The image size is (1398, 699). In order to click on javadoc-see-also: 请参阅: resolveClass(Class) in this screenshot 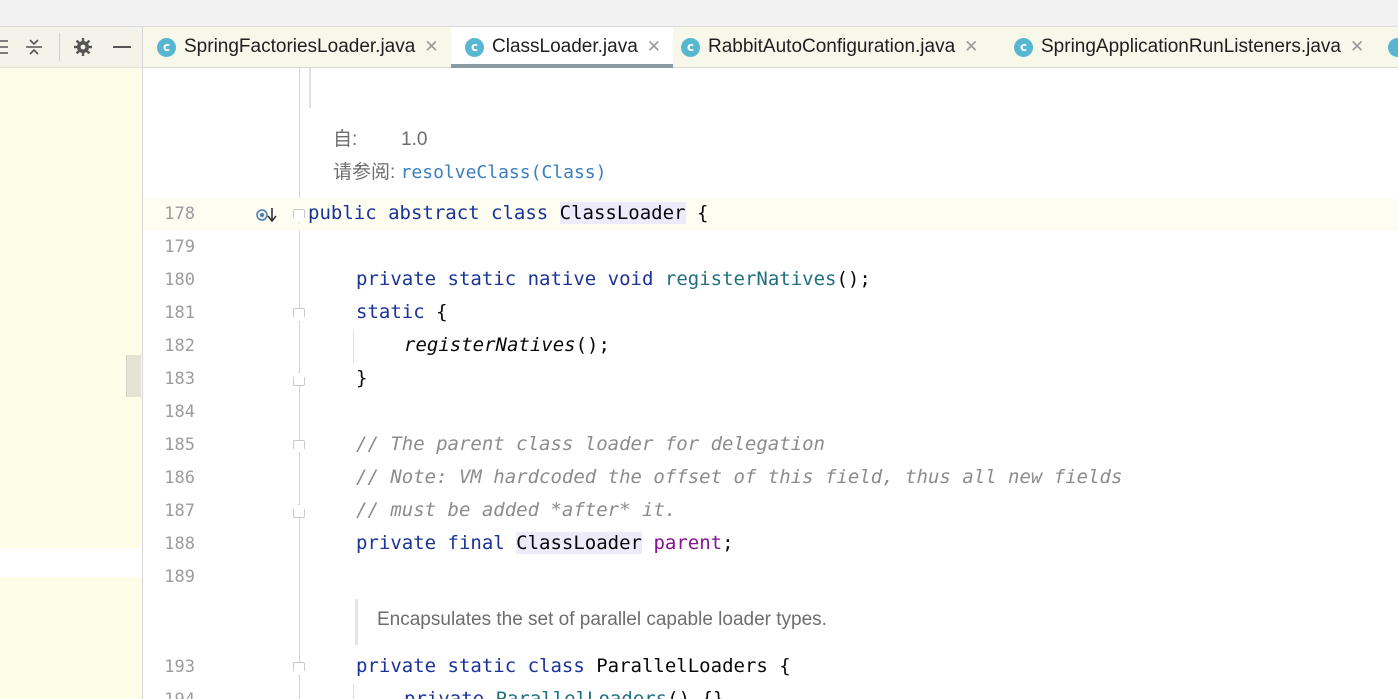, I will do `click(469, 170)`.